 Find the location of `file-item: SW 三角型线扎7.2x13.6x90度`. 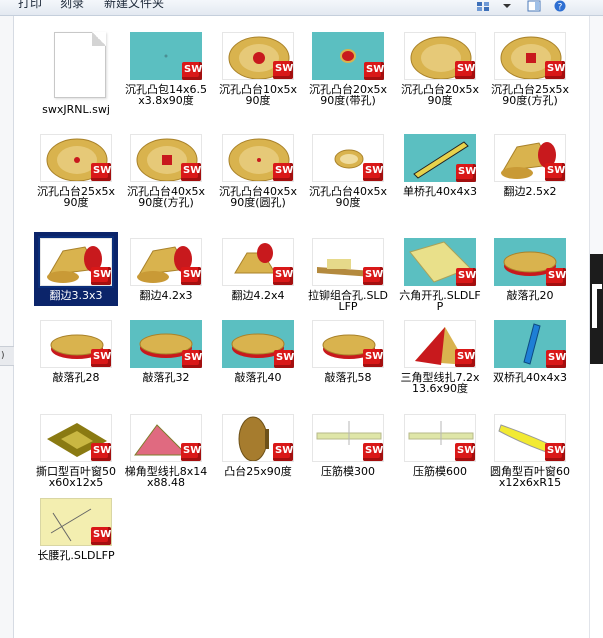

file-item: SW 三角型线扎7.2x13.6x90度 is located at coordinates (440, 368).